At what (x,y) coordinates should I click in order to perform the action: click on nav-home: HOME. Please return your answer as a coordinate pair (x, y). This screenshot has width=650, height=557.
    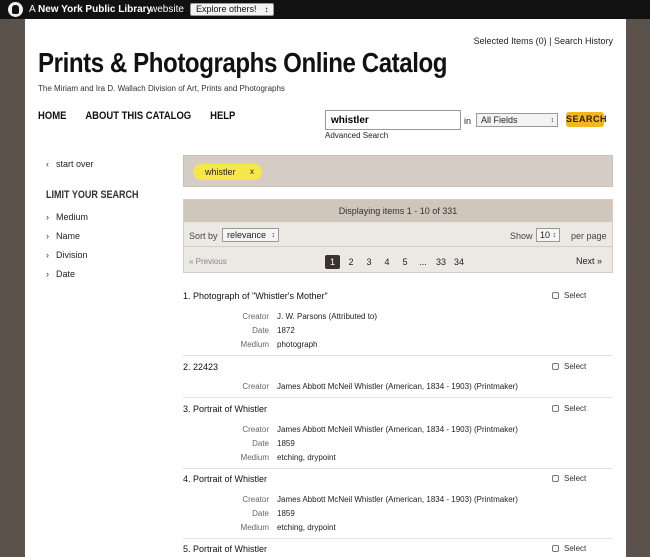
    Looking at the image, I should click on (52, 116).